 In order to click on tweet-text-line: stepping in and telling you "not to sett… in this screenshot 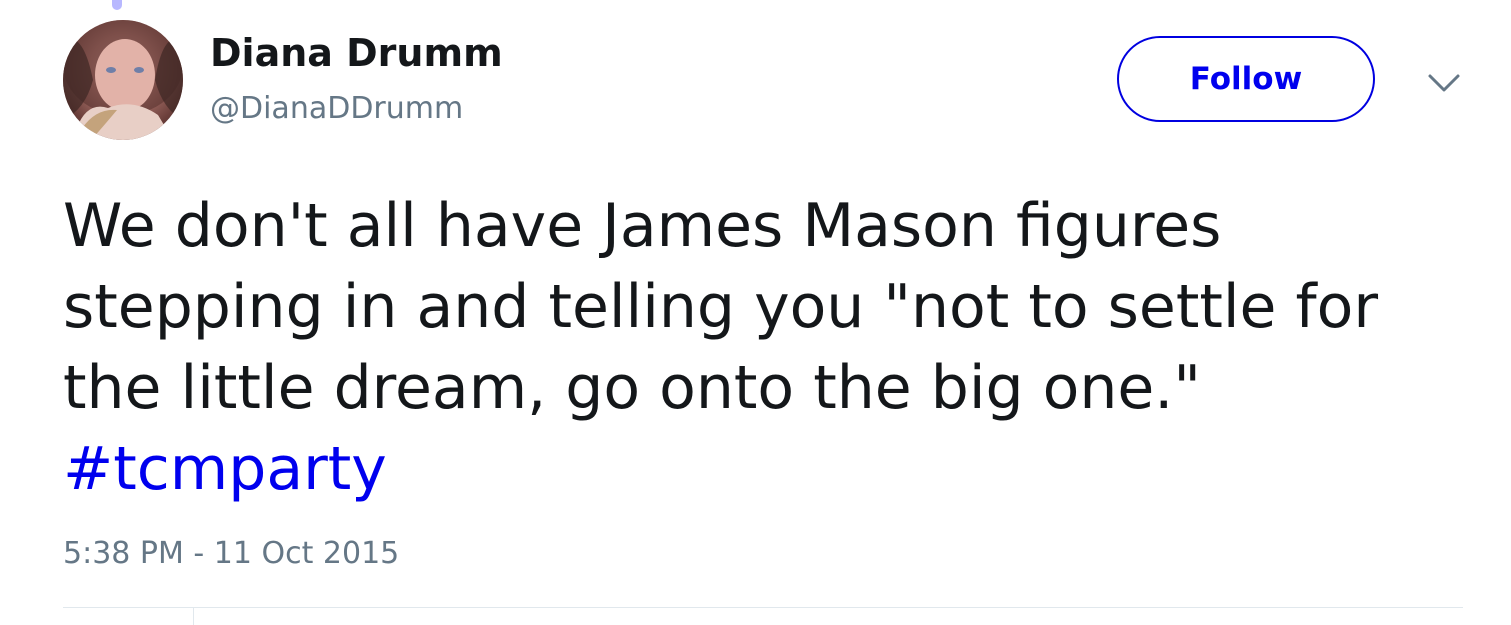, I will do `click(721, 307)`.